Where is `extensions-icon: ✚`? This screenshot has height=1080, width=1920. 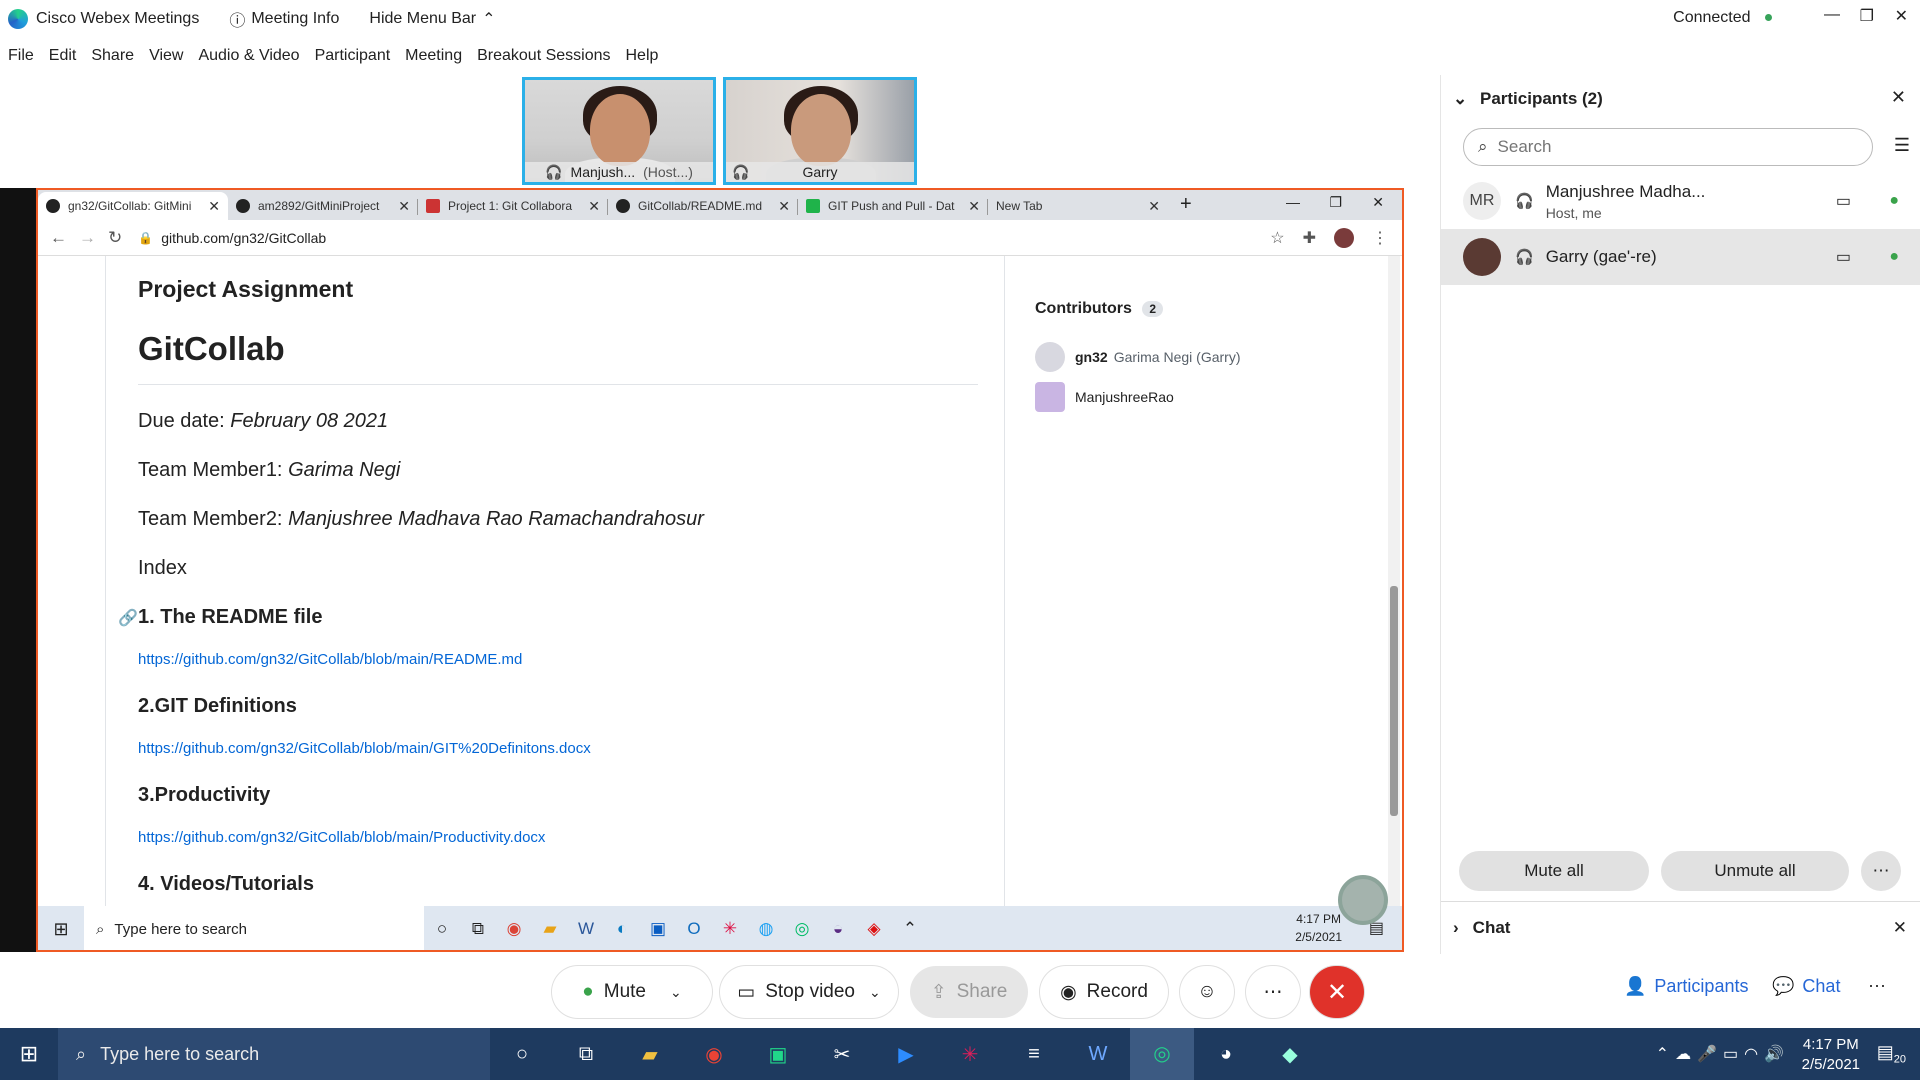 extensions-icon: ✚ is located at coordinates (1309, 238).